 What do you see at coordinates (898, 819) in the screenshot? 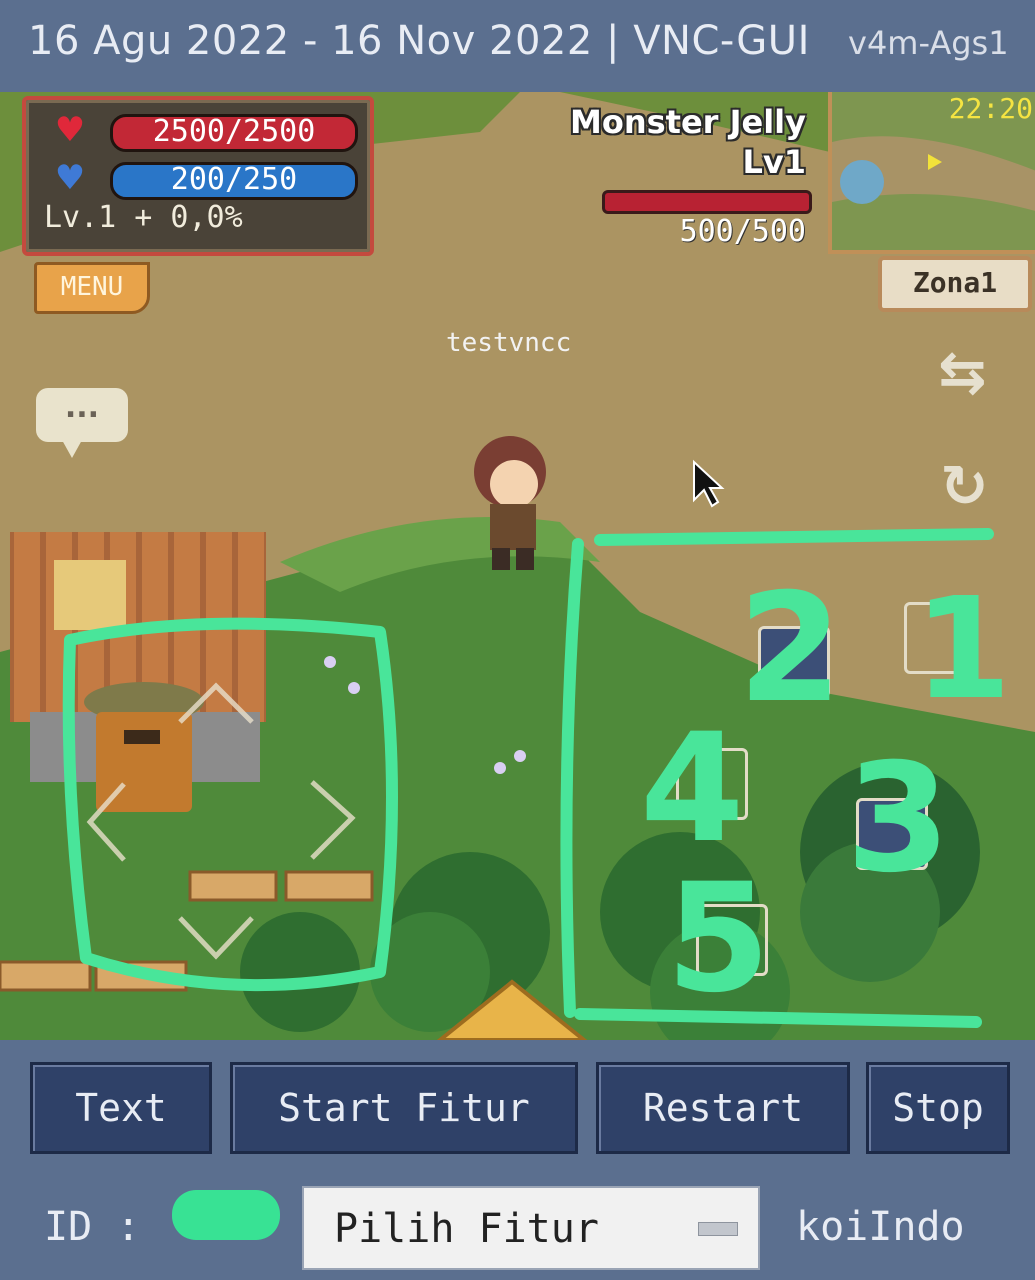
I see `annotation-3: 3` at bounding box center [898, 819].